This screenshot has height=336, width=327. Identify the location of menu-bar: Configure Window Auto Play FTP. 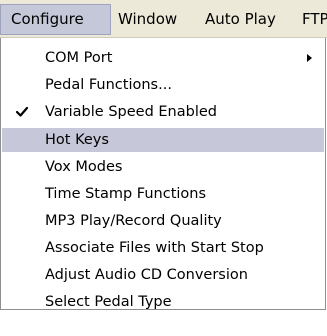
(163, 19).